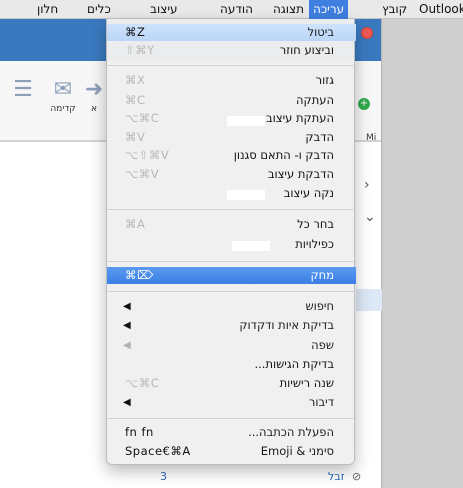  I want to click on menubar-file: קובץ, so click(394, 9).